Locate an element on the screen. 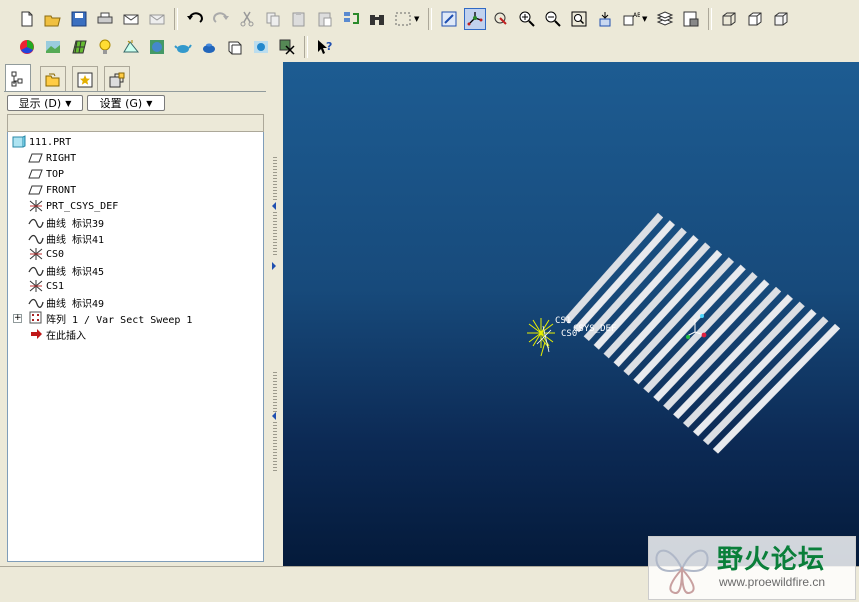  redo-button is located at coordinates (221, 19).